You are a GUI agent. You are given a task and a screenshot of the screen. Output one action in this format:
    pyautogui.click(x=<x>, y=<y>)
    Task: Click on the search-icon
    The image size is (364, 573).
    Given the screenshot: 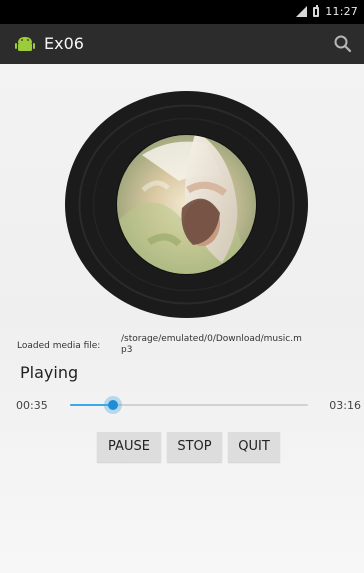 What is the action you would take?
    pyautogui.click(x=343, y=44)
    